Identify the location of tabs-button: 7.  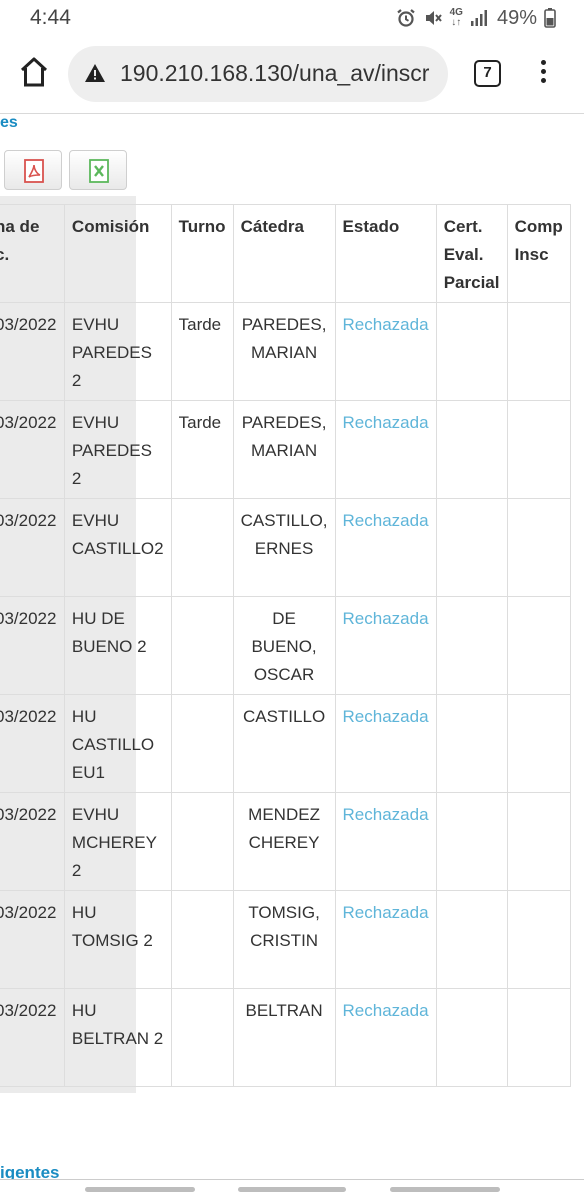
(487, 73).